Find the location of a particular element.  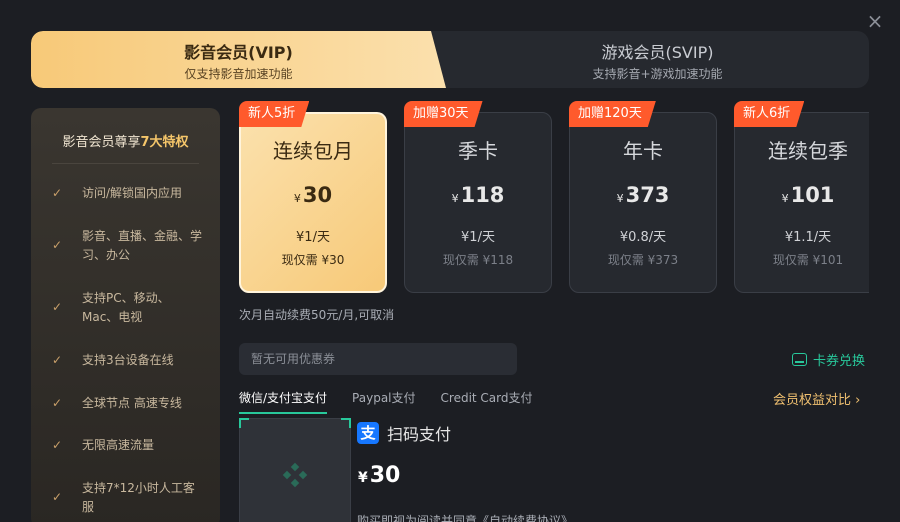

tab-paypal: Paypal支付 is located at coordinates (383, 401).